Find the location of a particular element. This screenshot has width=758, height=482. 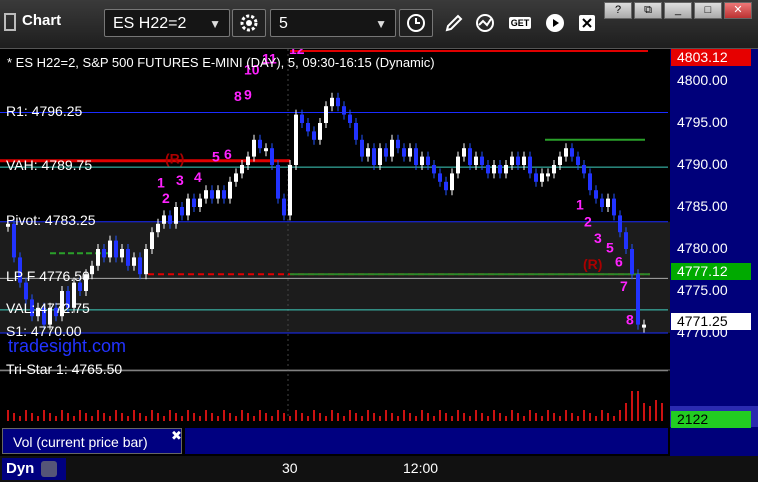

clock-button is located at coordinates (416, 23).